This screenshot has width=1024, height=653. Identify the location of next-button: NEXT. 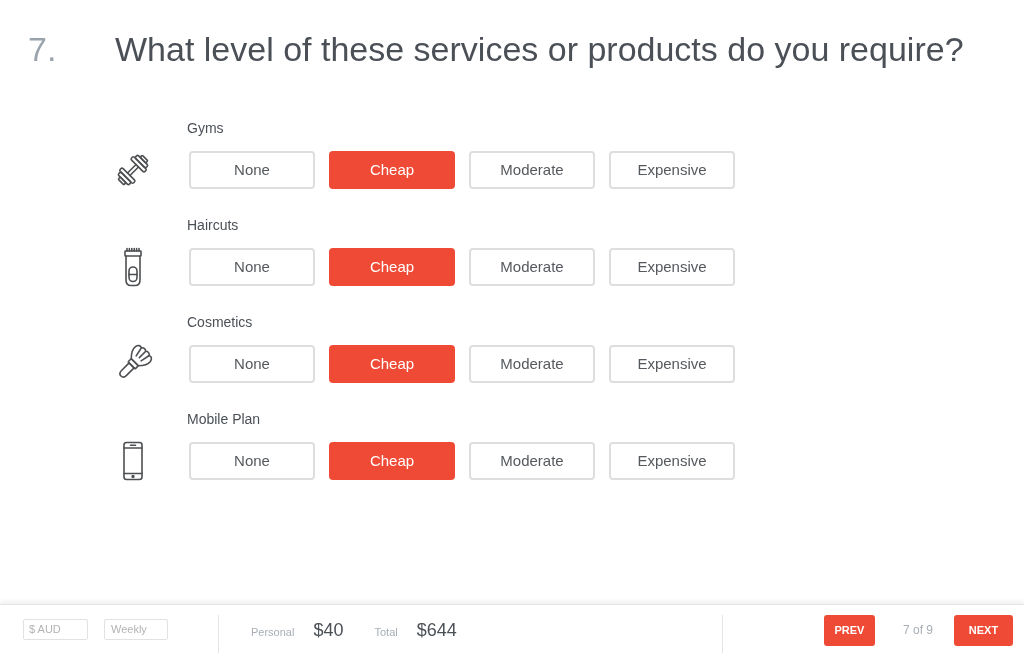
(983, 630).